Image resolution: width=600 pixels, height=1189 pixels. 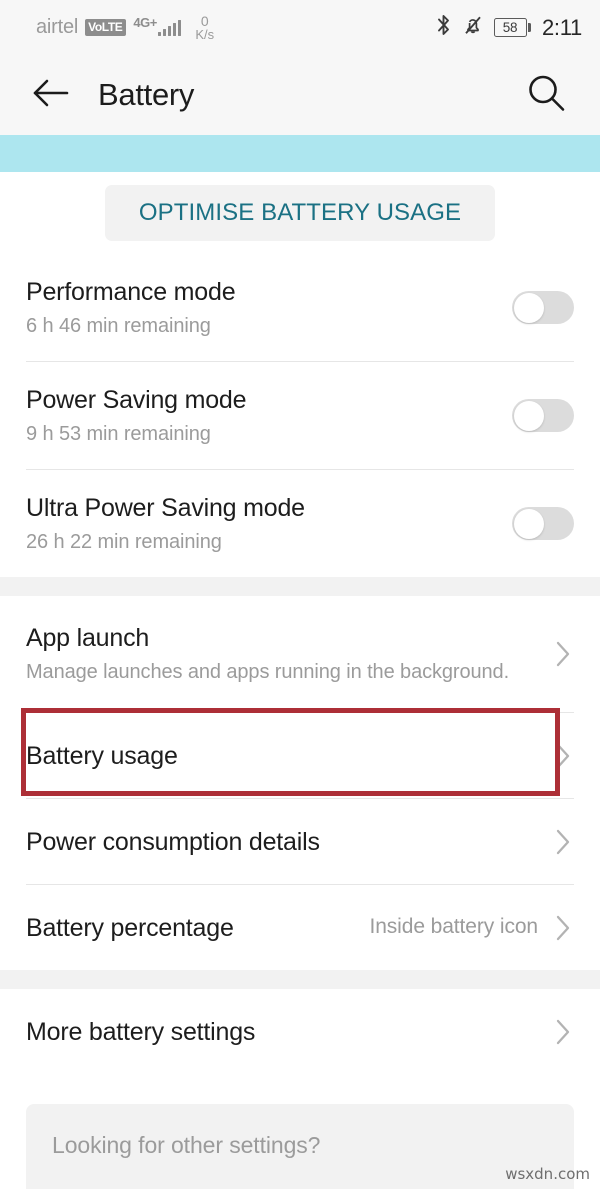 I want to click on row-value: Inside battery icon, so click(x=453, y=927).